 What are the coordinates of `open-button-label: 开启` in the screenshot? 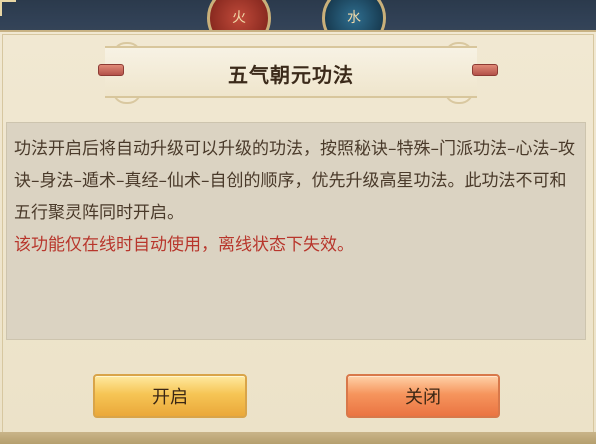 It's located at (170, 397).